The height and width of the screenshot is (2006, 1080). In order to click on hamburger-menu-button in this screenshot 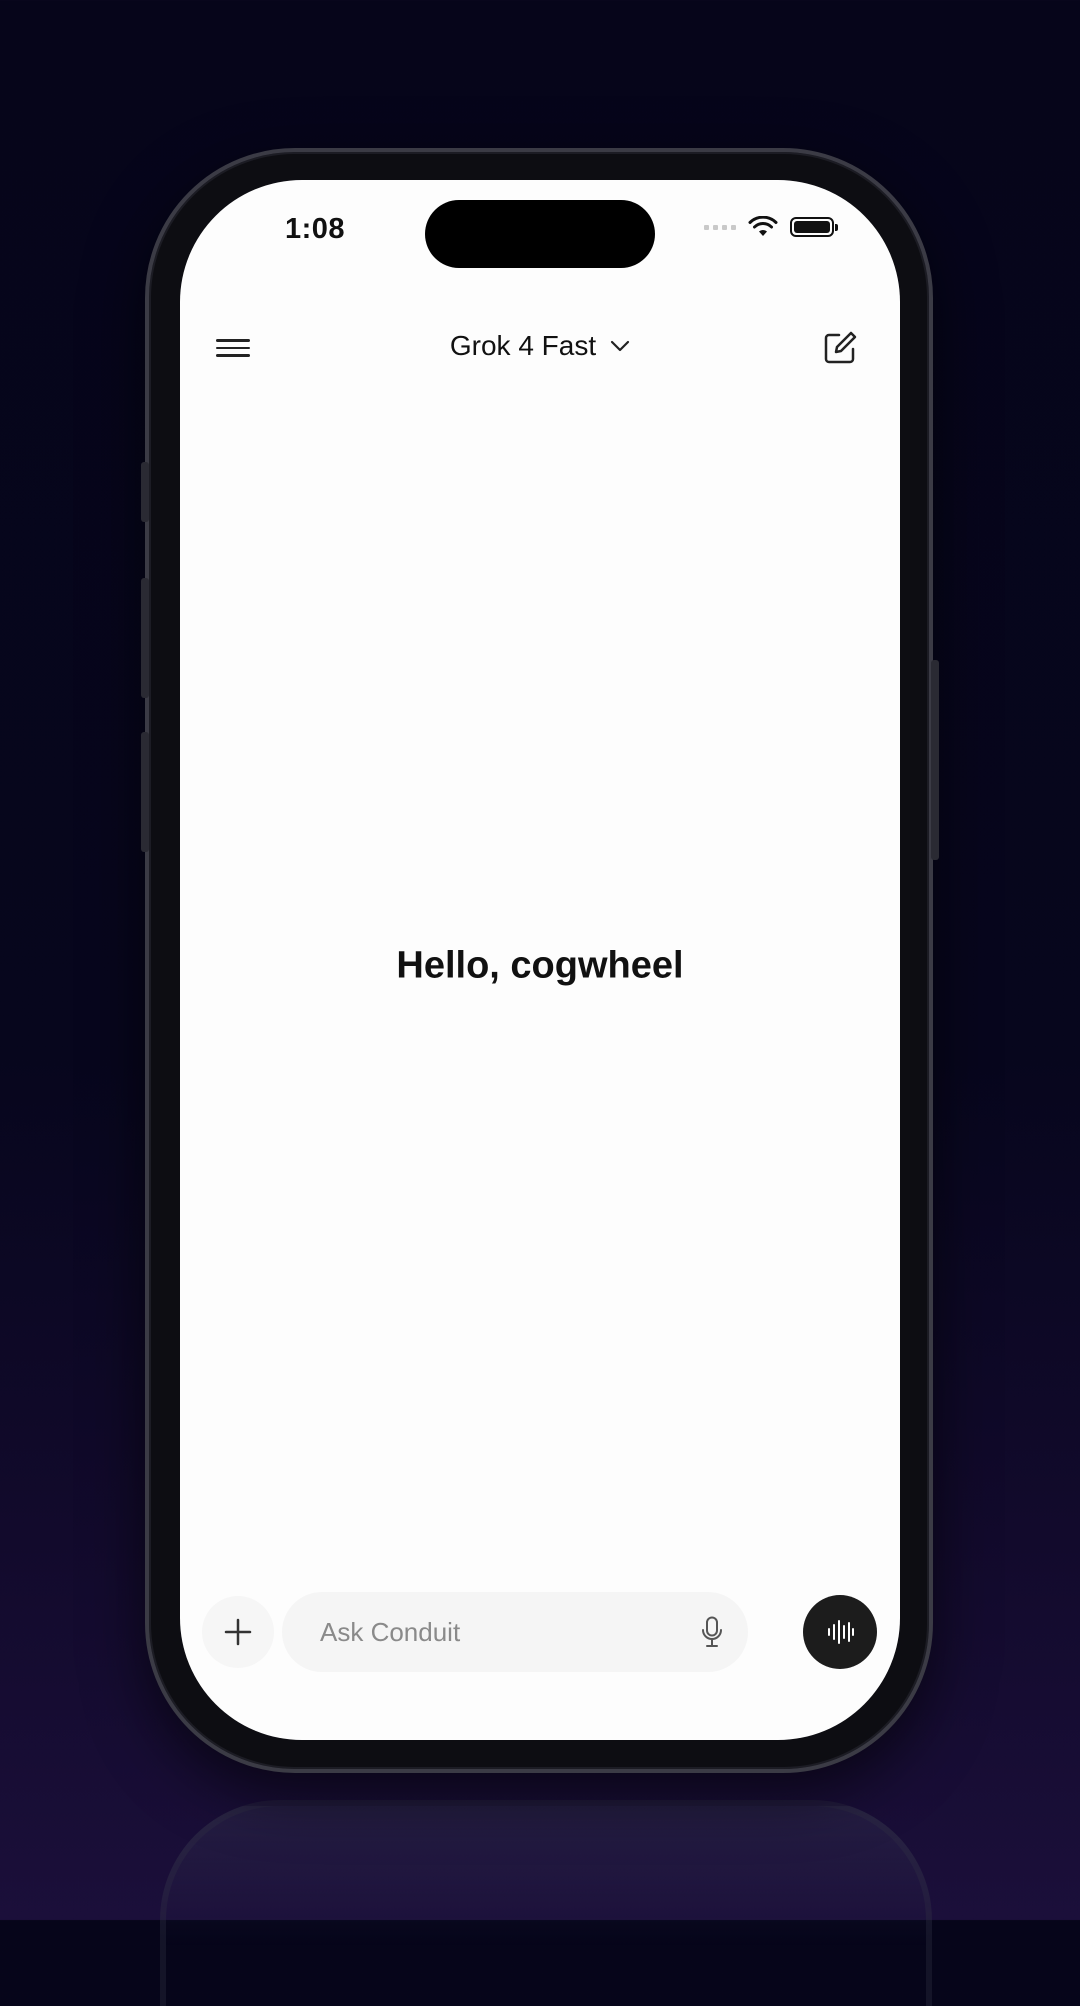, I will do `click(236, 348)`.